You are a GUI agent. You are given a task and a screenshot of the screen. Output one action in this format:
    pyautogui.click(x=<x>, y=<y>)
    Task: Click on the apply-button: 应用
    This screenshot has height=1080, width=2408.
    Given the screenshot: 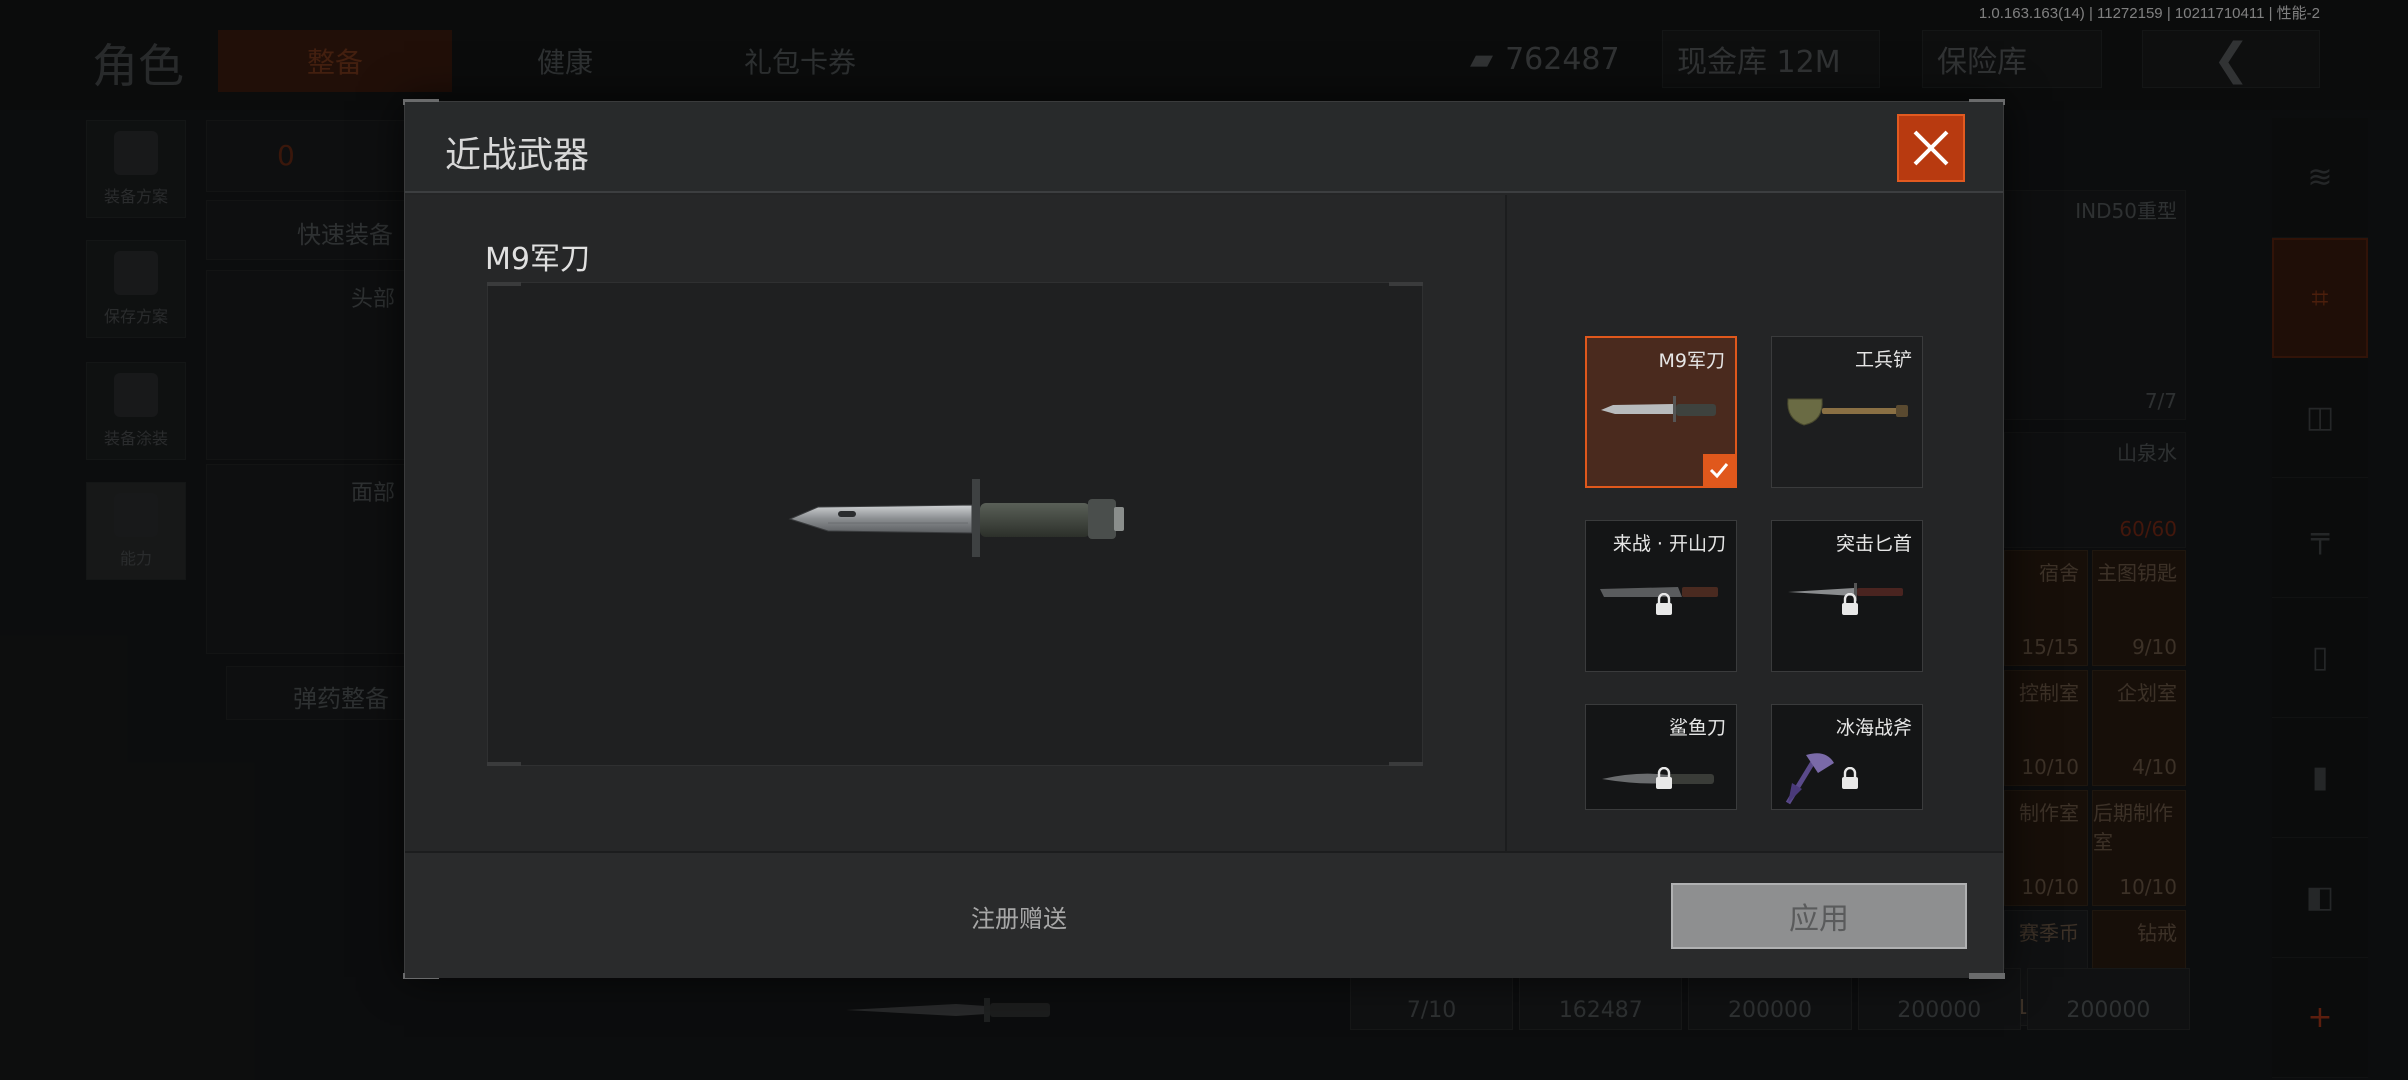 What is the action you would take?
    pyautogui.click(x=1819, y=916)
    